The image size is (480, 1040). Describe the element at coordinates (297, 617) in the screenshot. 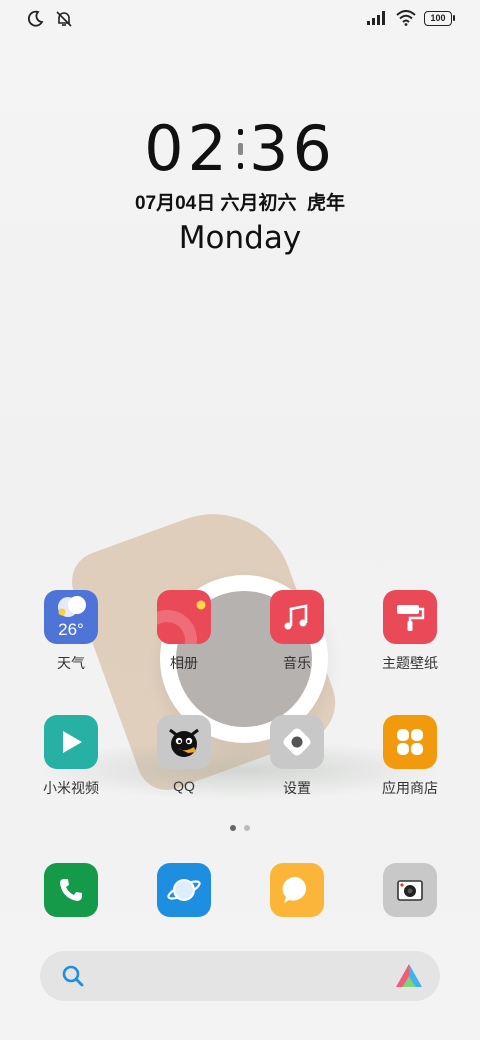

I see `music-icon` at that location.